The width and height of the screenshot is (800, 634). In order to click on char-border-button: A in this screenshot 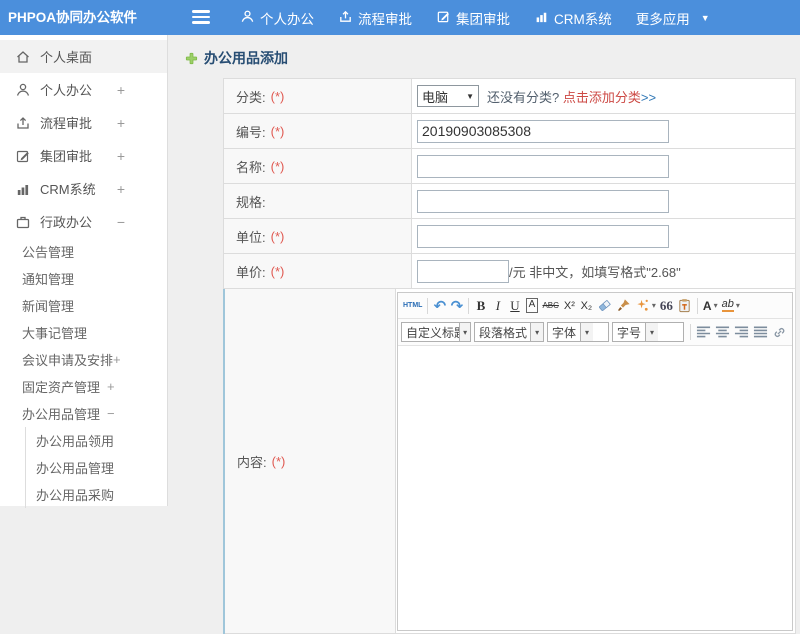, I will do `click(532, 305)`.